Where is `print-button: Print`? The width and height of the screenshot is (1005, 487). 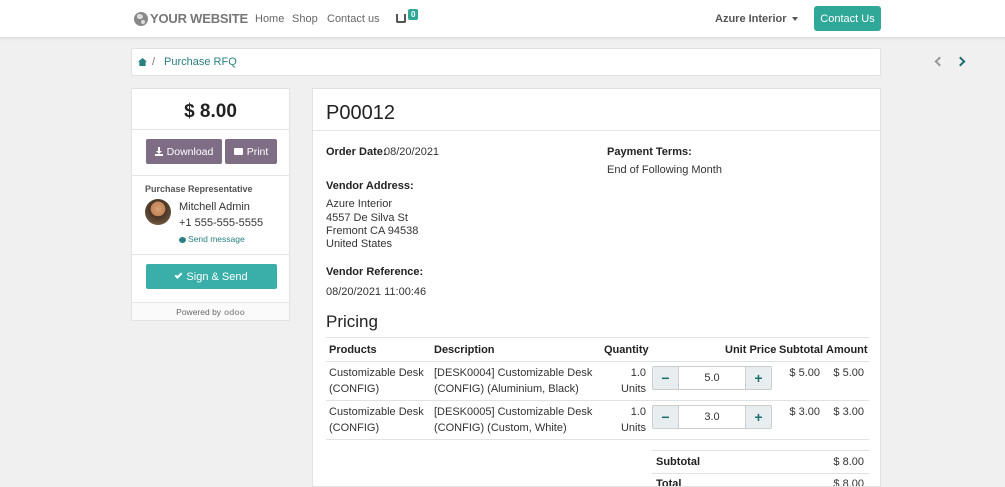 print-button: Print is located at coordinates (251, 151).